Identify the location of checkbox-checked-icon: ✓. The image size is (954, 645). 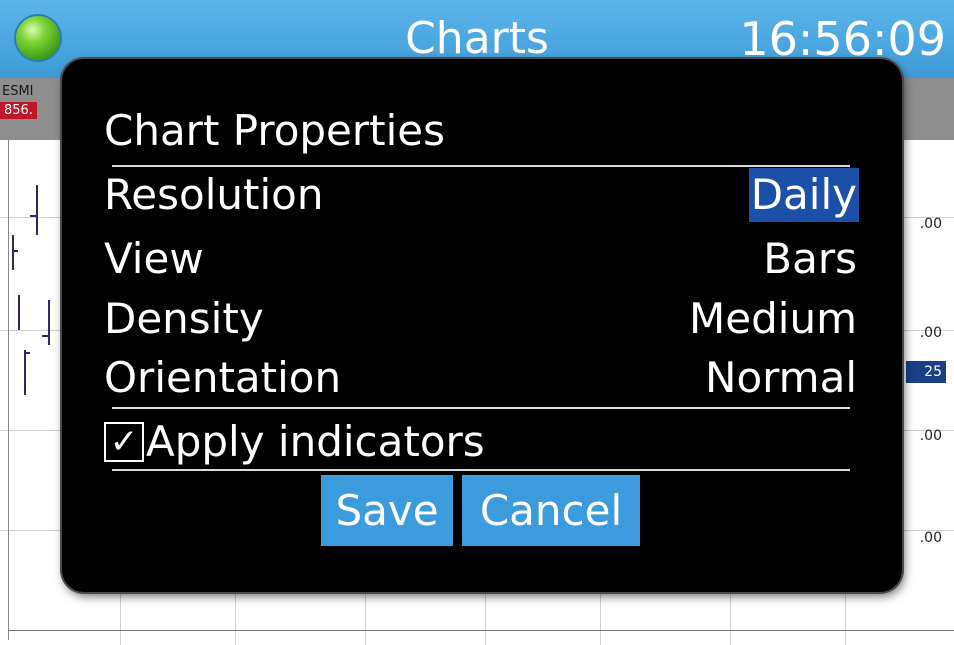
(124, 441).